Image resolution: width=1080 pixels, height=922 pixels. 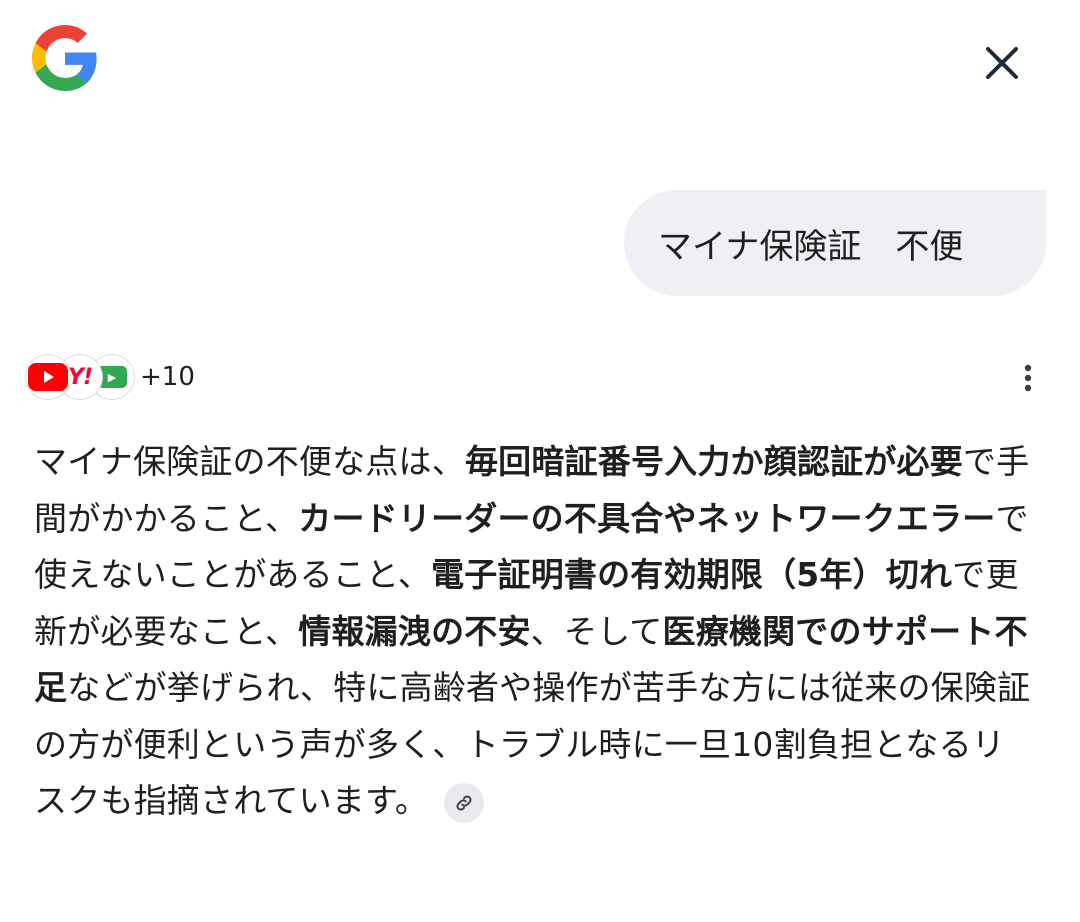 I want to click on answer-segment-bold: 電子証明書の有効期限（5年）切れ, so click(x=692, y=574).